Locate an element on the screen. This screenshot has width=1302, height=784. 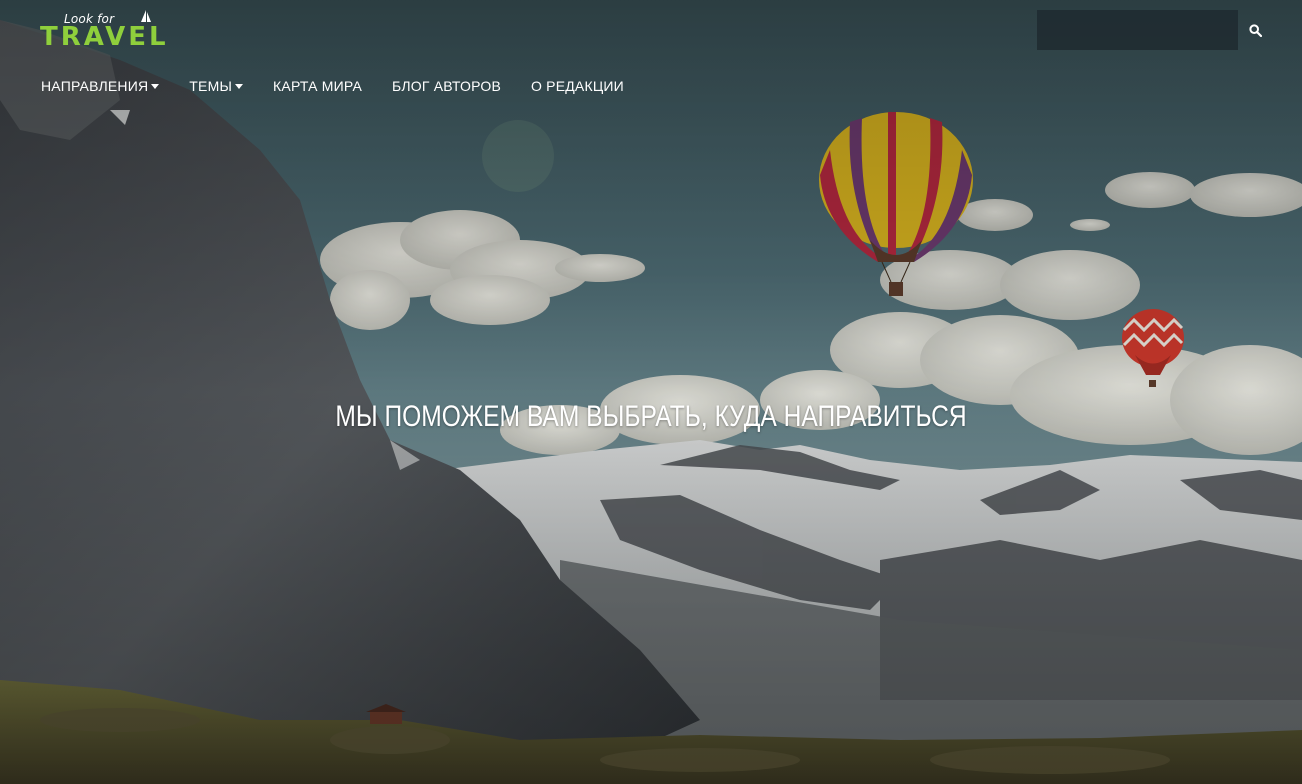
logo-wordmark: TRAVEL is located at coordinates (104, 37).